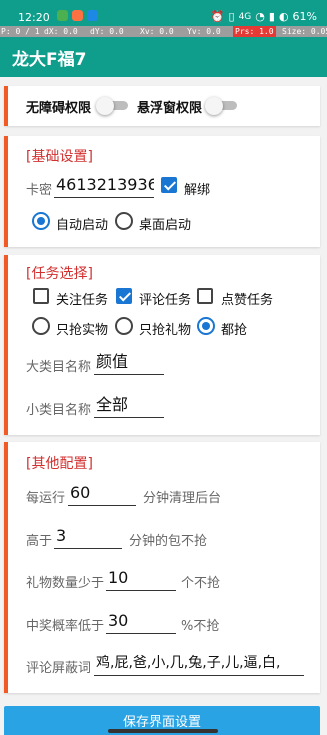  I want to click on basic-settings-card: [基础设置] 卡密 4613213936 解绑 自动启动 桌面启动, so click(162, 191).